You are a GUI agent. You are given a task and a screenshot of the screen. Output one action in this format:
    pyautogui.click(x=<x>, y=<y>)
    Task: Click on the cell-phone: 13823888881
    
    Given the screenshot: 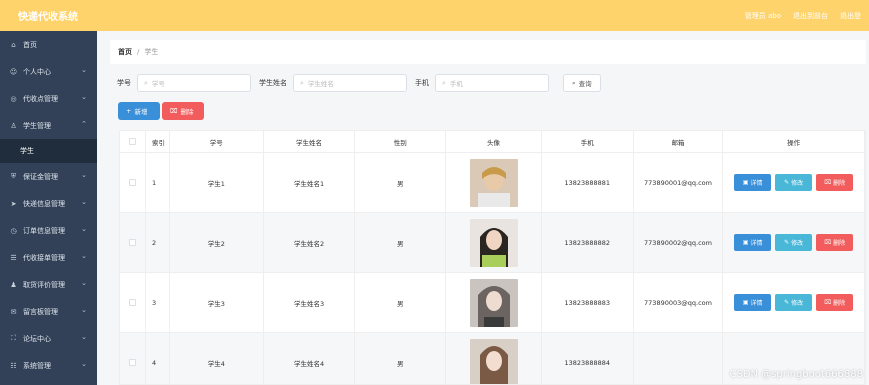 What is the action you would take?
    pyautogui.click(x=588, y=182)
    